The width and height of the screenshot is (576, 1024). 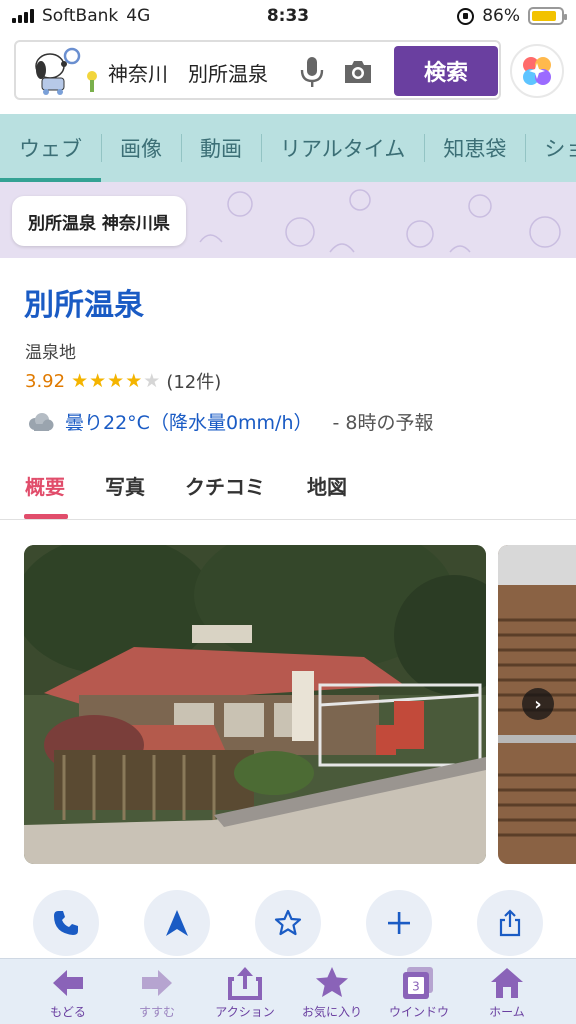 I want to click on favorites-label: お気に入り, so click(x=331, y=1012).